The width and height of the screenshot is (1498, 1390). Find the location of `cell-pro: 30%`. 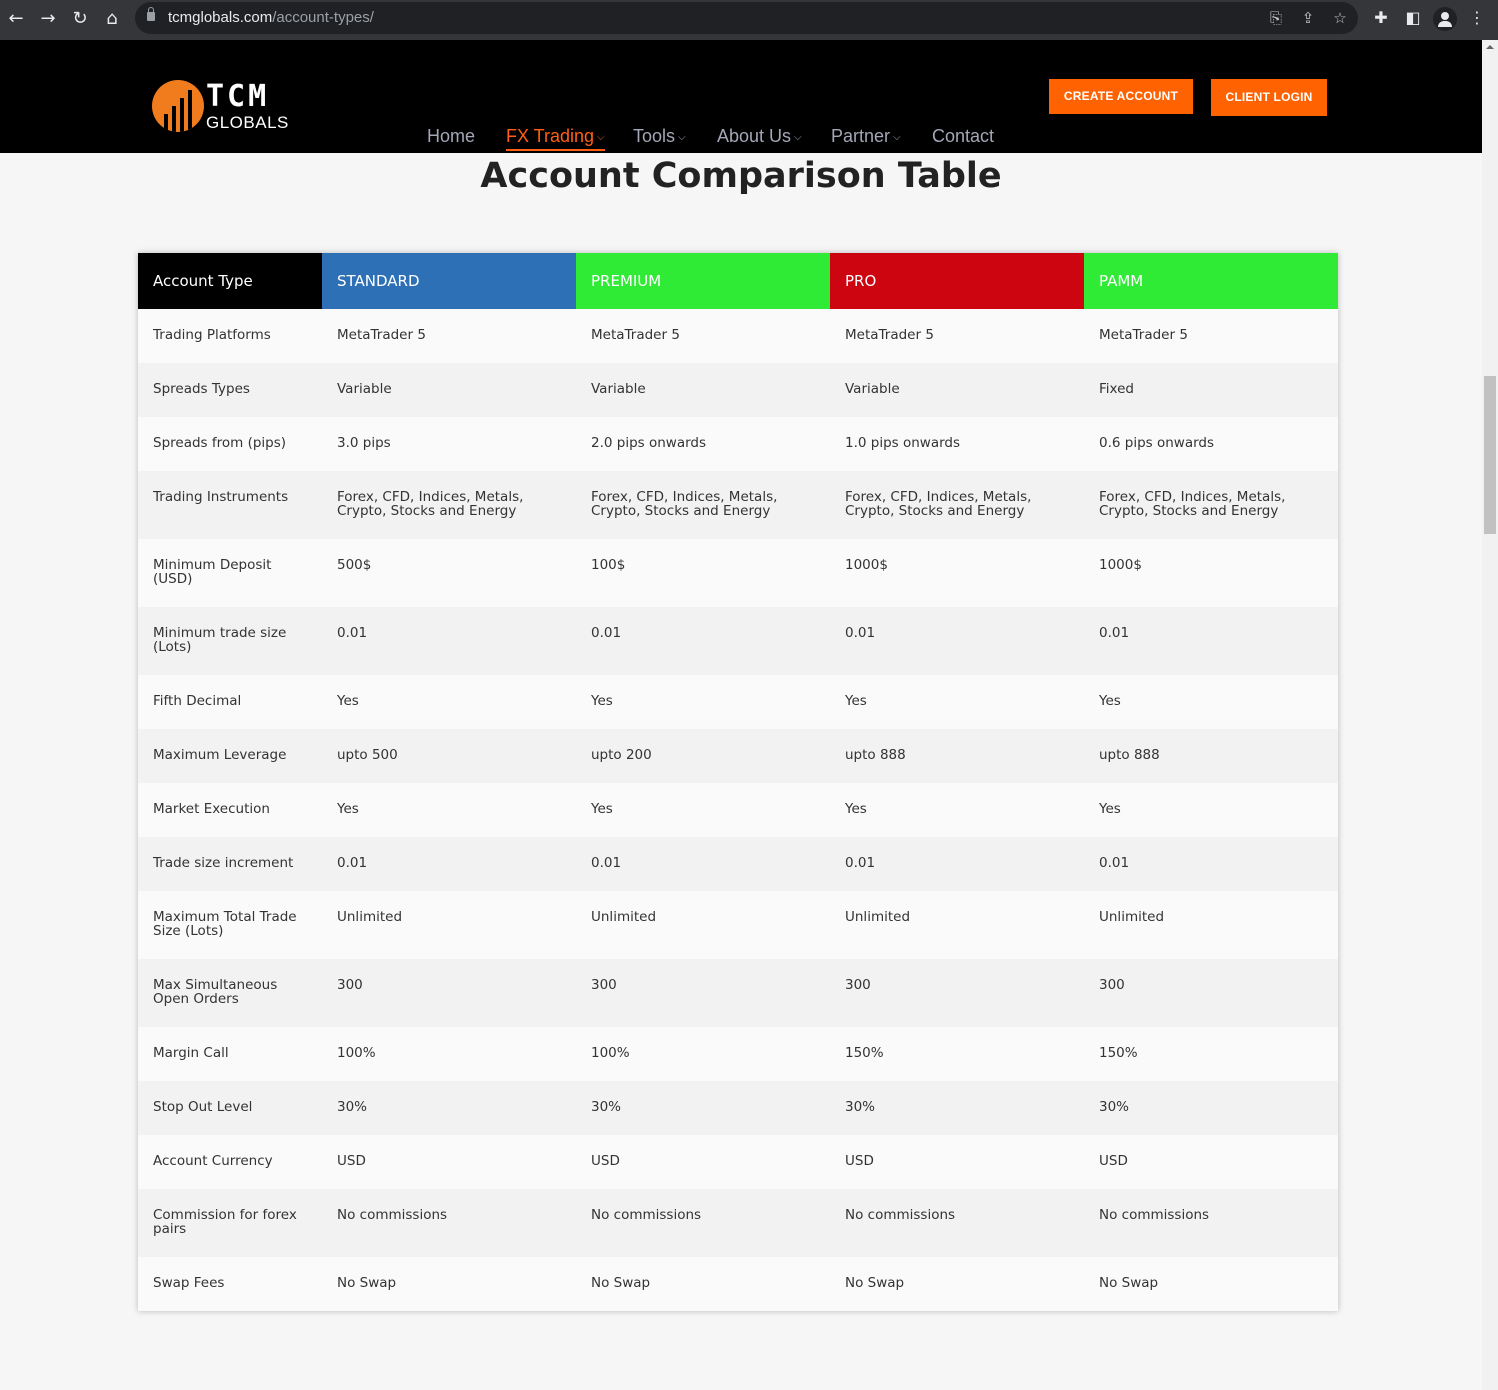

cell-pro: 30% is located at coordinates (957, 1108).